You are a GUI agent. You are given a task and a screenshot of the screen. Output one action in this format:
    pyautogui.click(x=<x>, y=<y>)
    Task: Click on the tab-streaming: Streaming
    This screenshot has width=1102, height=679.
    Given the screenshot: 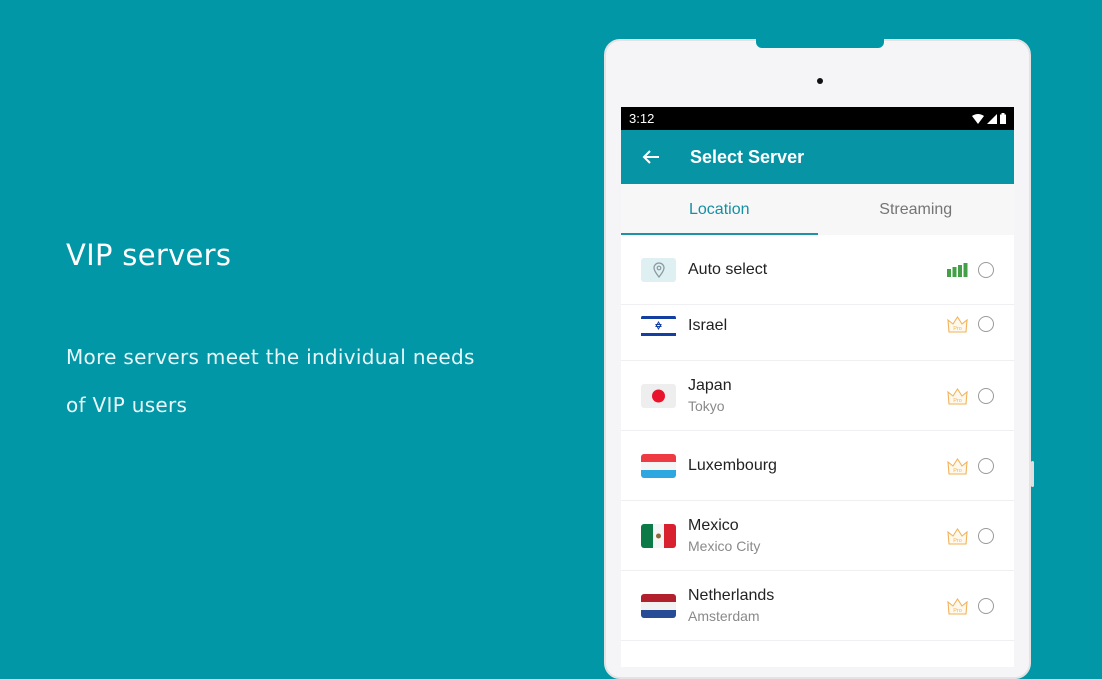 What is the action you would take?
    pyautogui.click(x=916, y=209)
    